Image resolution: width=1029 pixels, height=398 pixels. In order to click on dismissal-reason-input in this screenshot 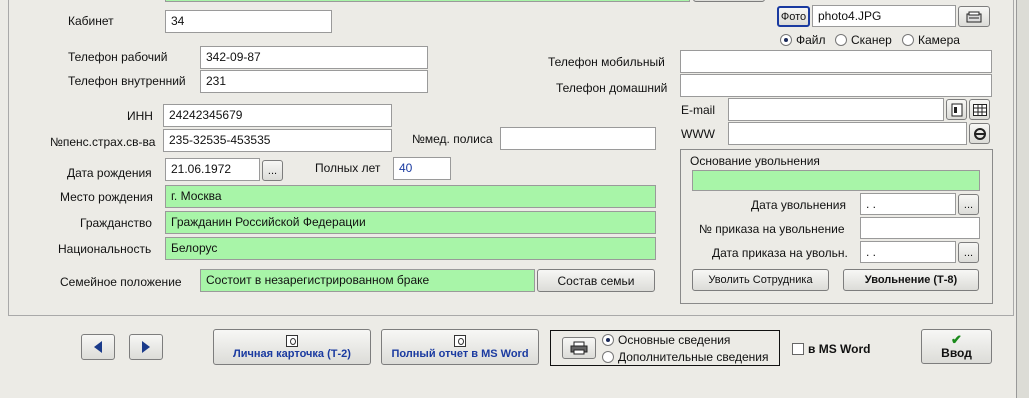, I will do `click(836, 180)`.